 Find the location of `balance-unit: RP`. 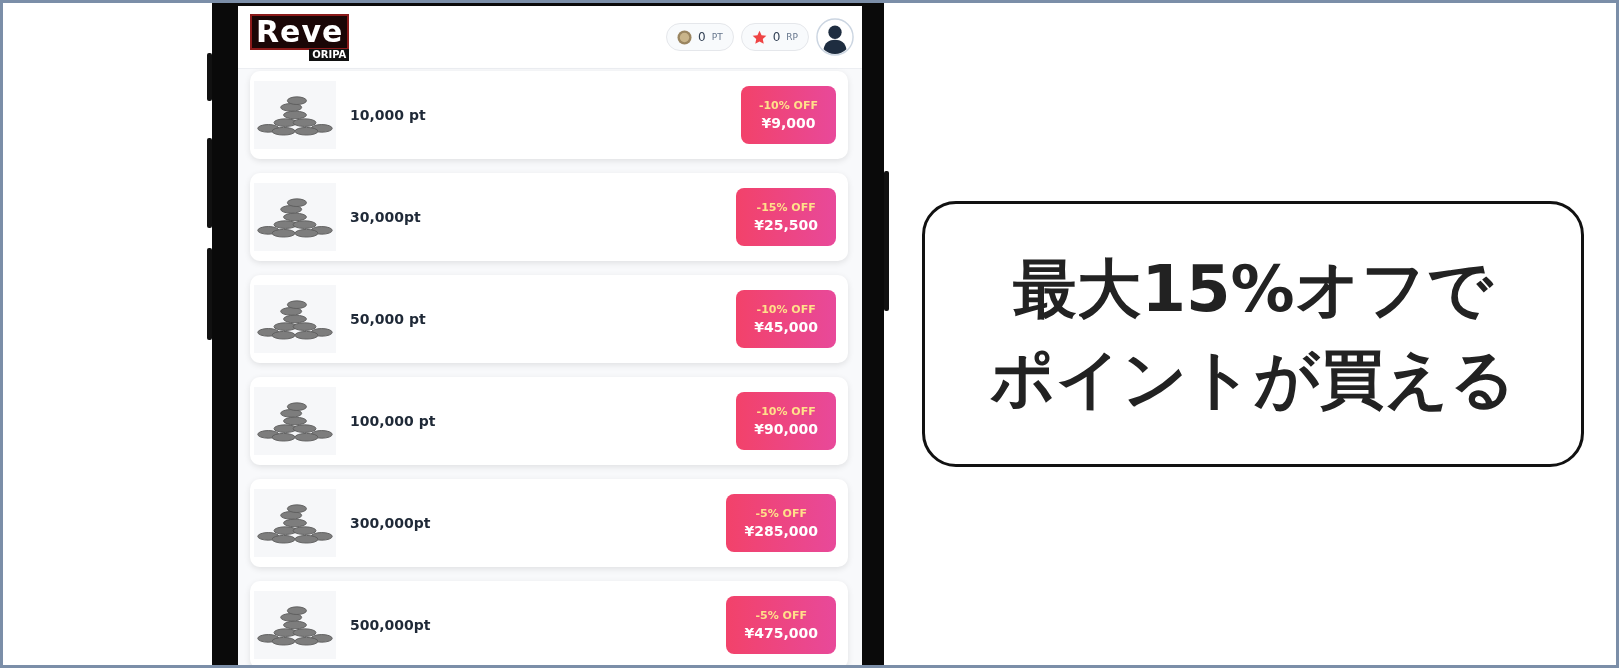

balance-unit: RP is located at coordinates (792, 37).